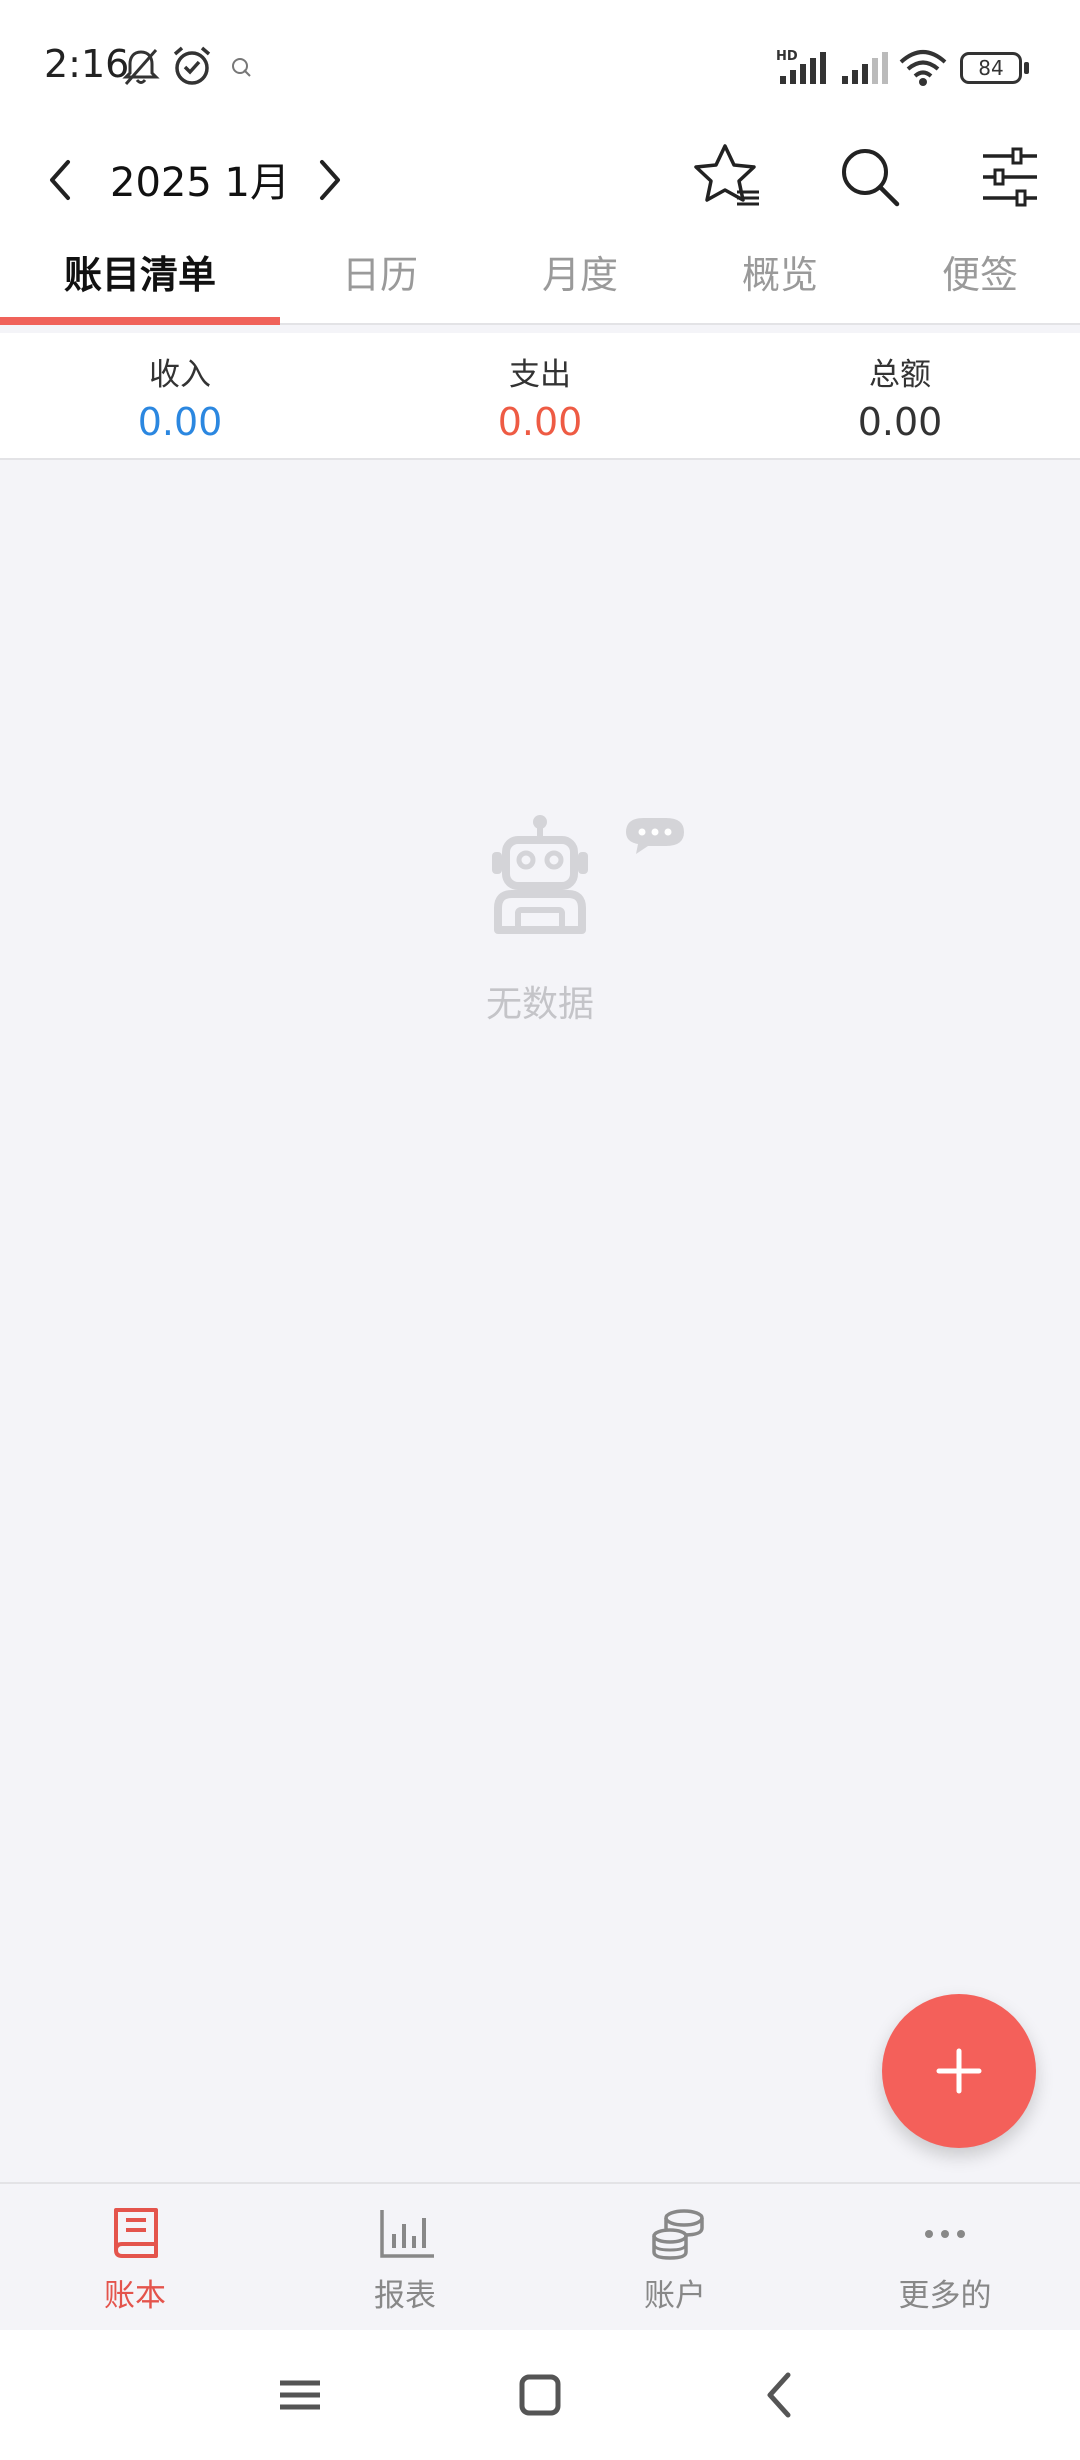  I want to click on expense-summary: 支出 0.00, so click(540, 388).